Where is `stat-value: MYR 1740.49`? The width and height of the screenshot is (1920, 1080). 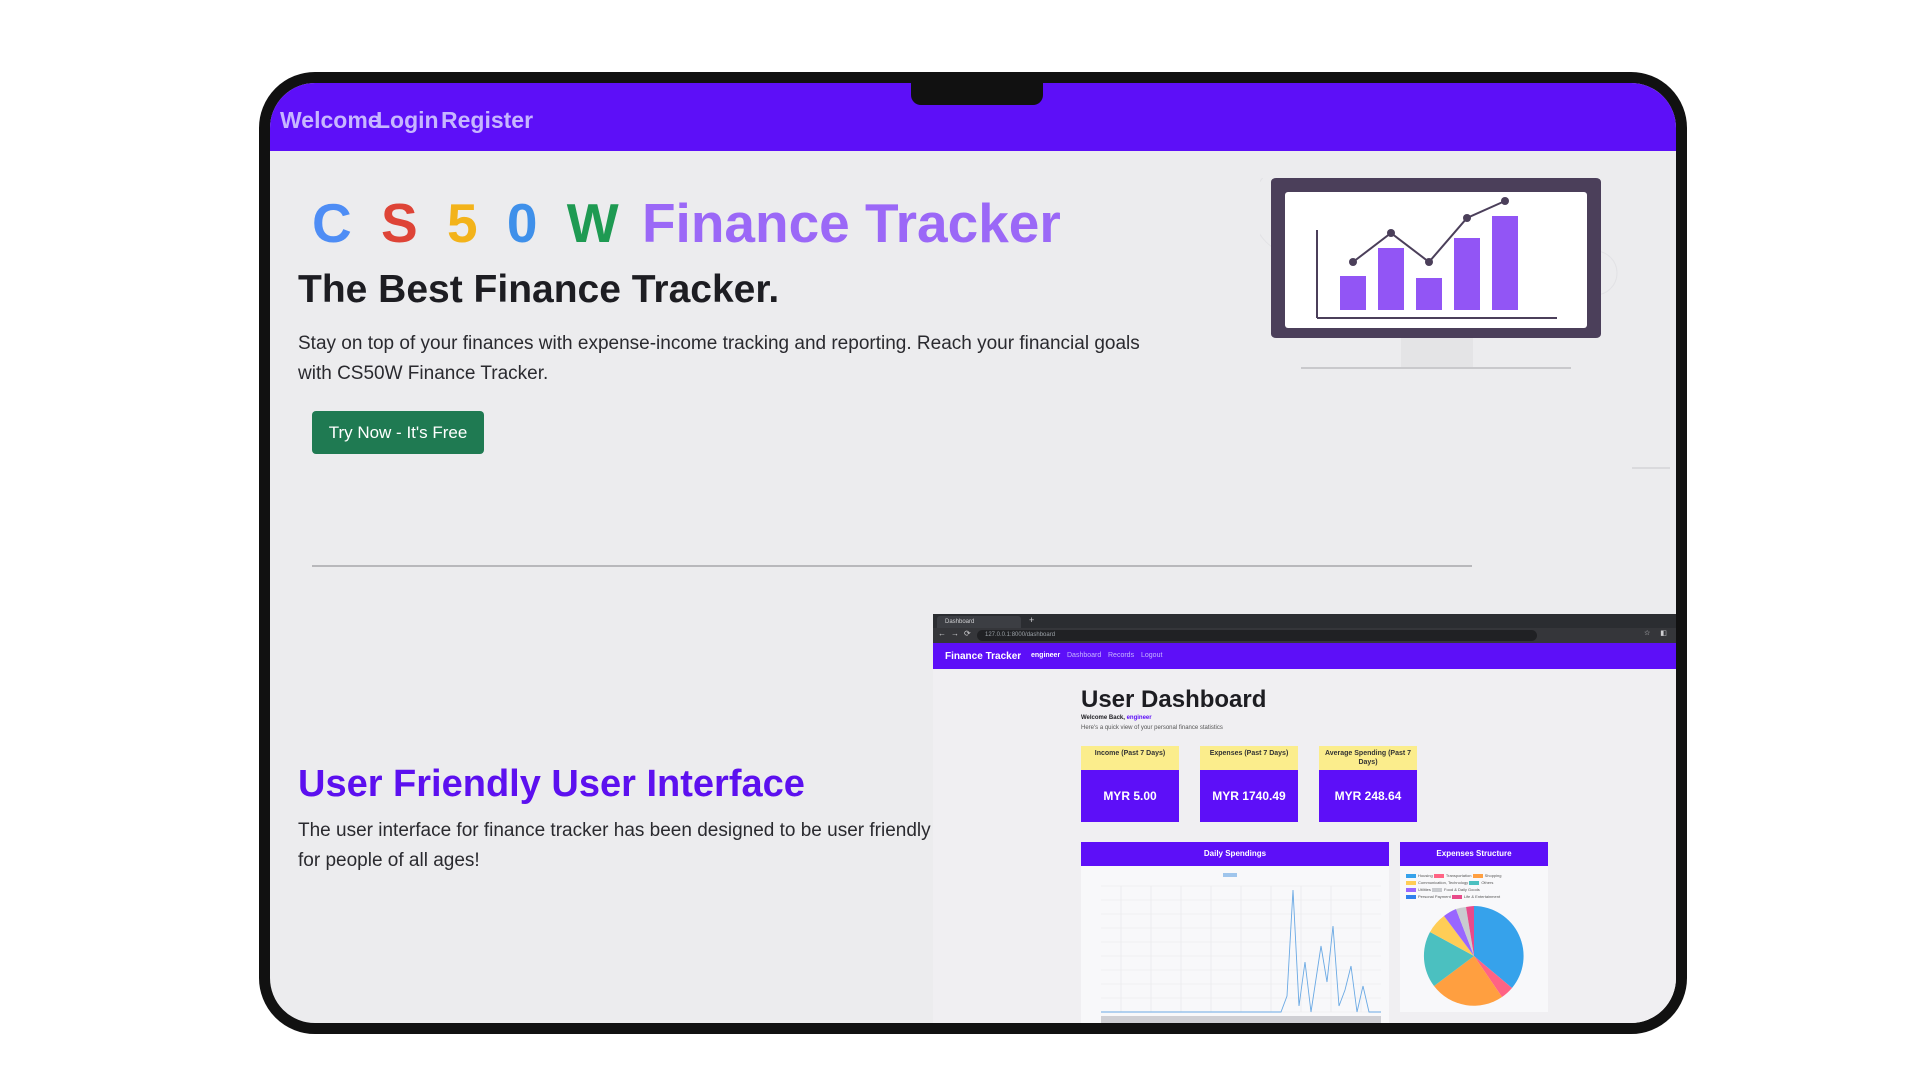
stat-value: MYR 1740.49 is located at coordinates (1249, 796).